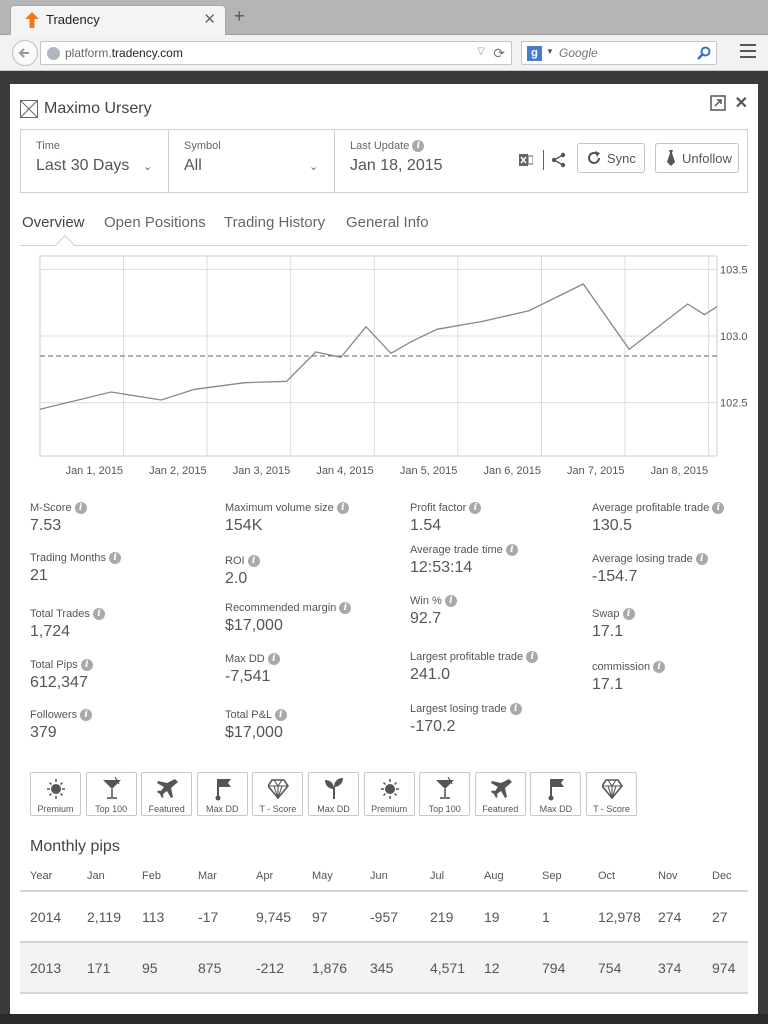 This screenshot has height=1024, width=768. What do you see at coordinates (554, 968) in the screenshot?
I see `table-cell: 794` at bounding box center [554, 968].